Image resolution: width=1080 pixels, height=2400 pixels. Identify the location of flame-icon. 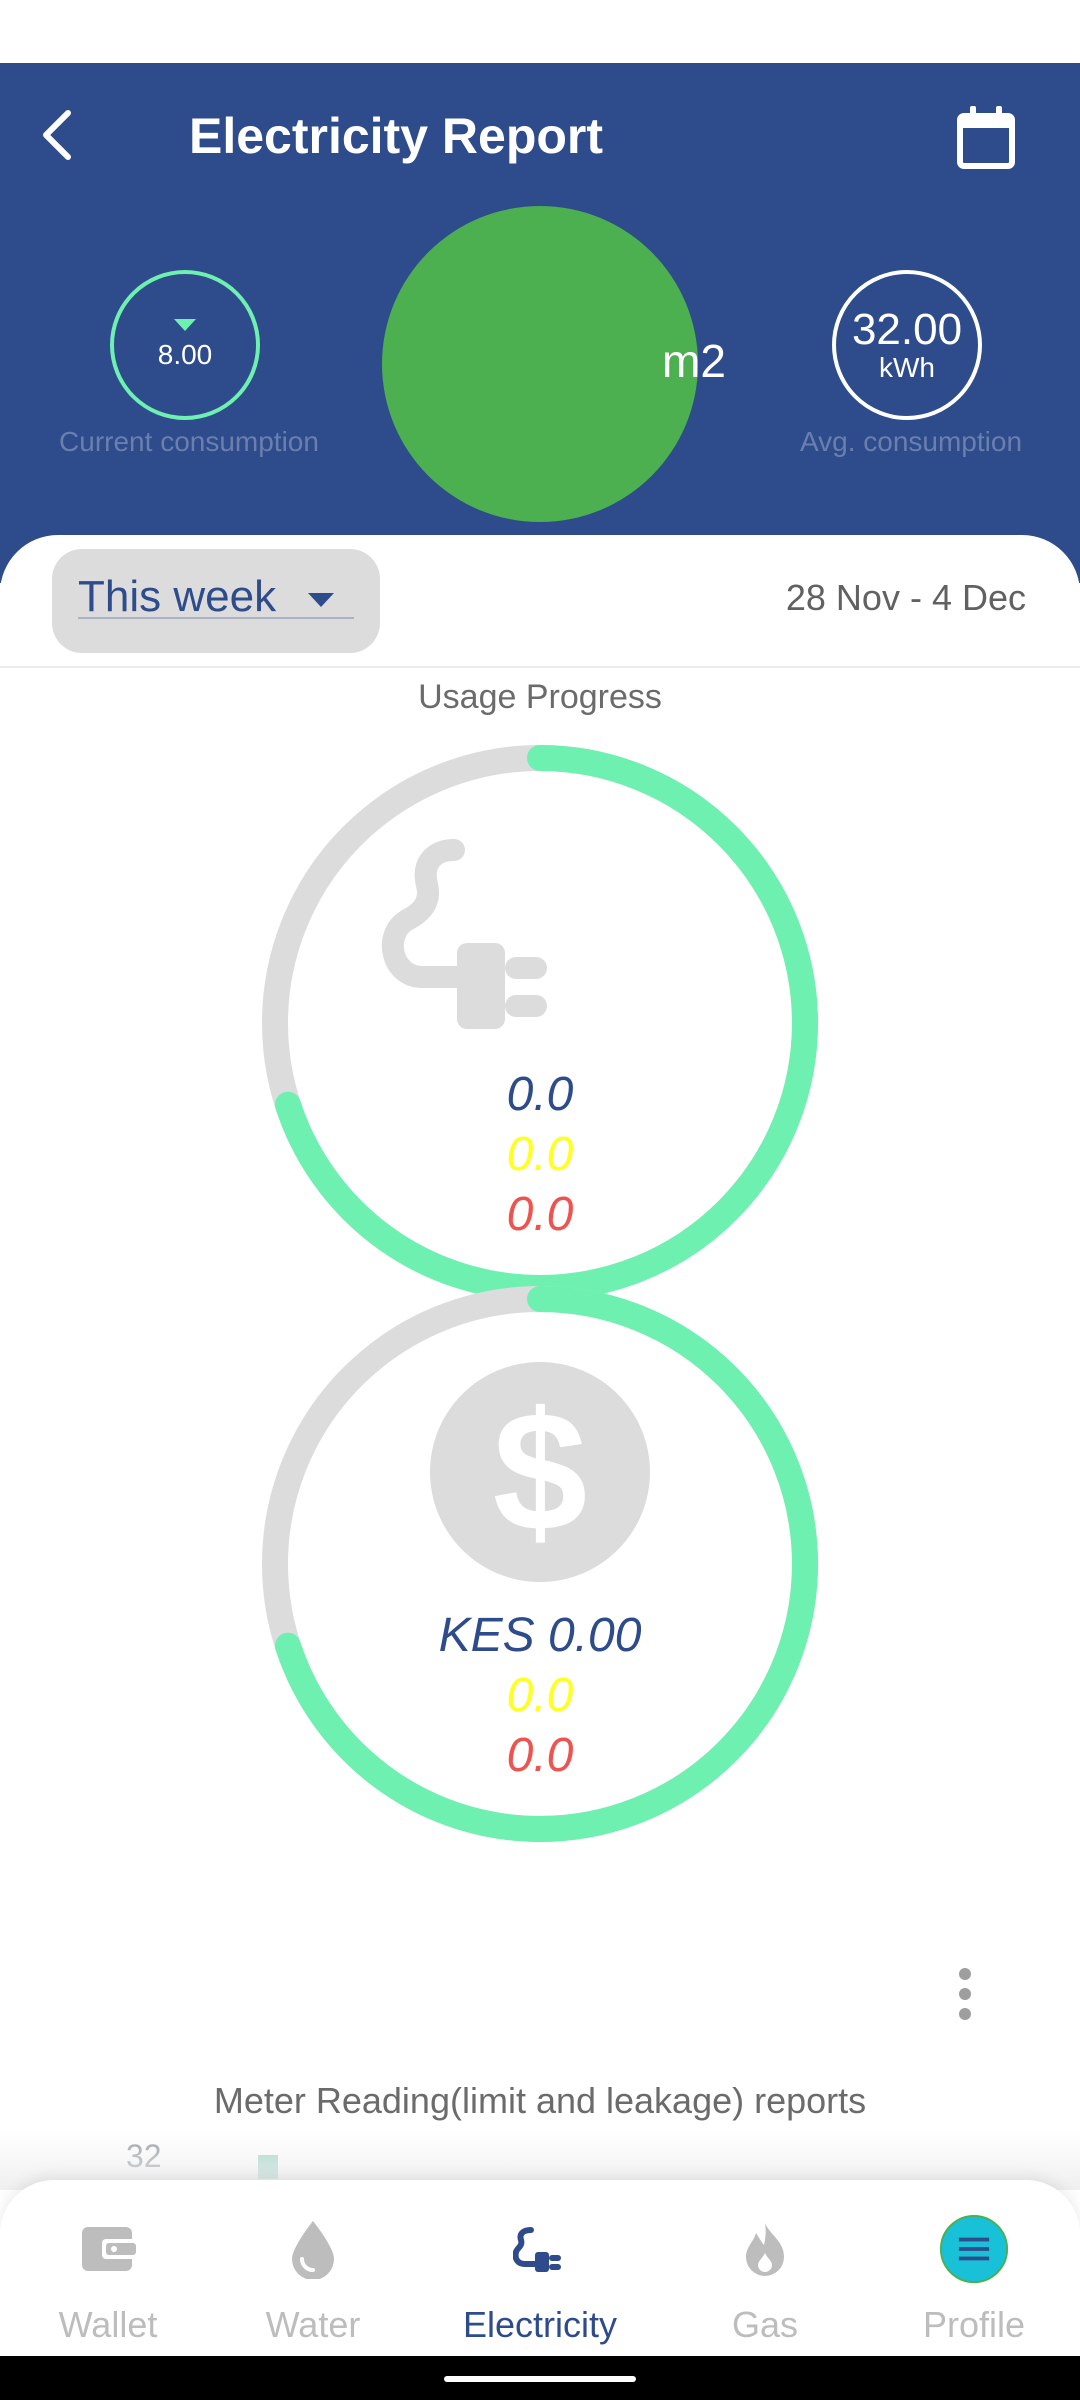
(765, 2249).